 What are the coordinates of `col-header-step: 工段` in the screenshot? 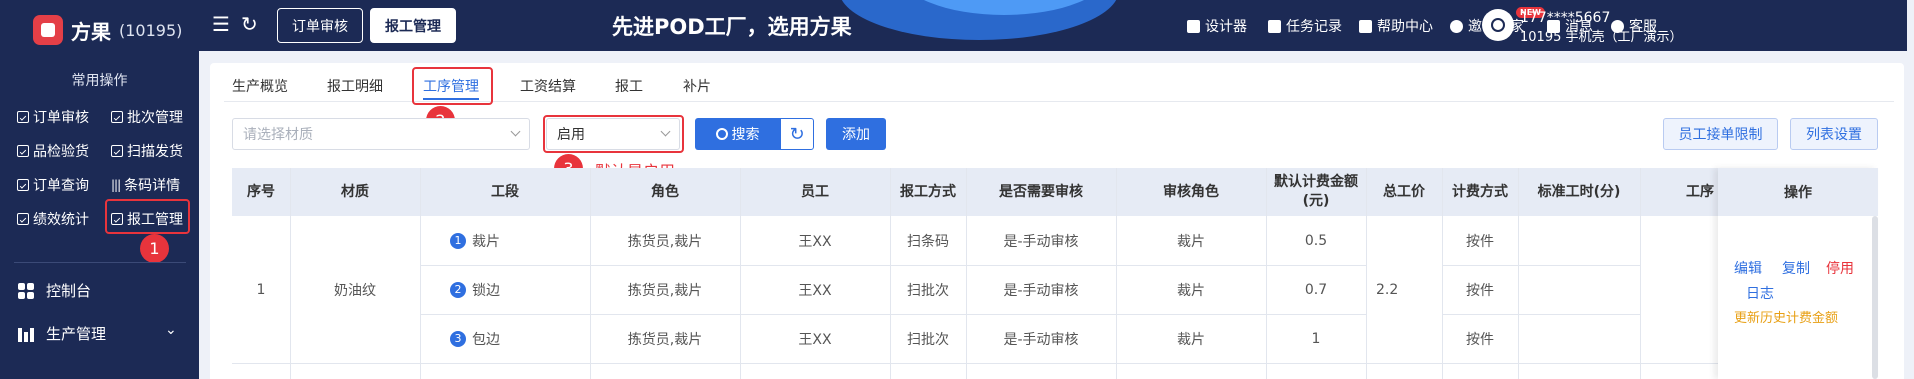 It's located at (505, 191).